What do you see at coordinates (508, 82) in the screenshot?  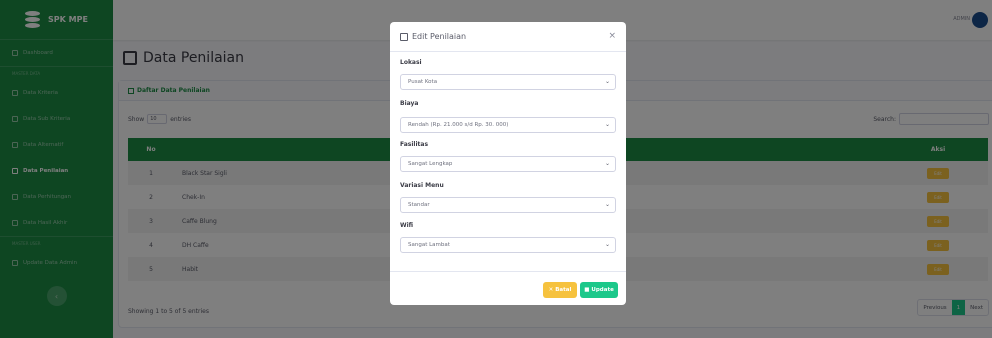 I see `select-lokasi: Pusat Kota ⌄` at bounding box center [508, 82].